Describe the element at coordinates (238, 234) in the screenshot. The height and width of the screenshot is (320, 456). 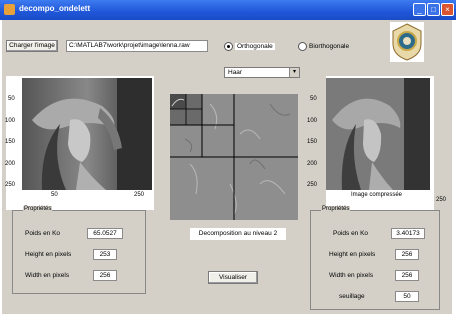
I see `decomposition-caption: Decomposition au niveau 2` at that location.